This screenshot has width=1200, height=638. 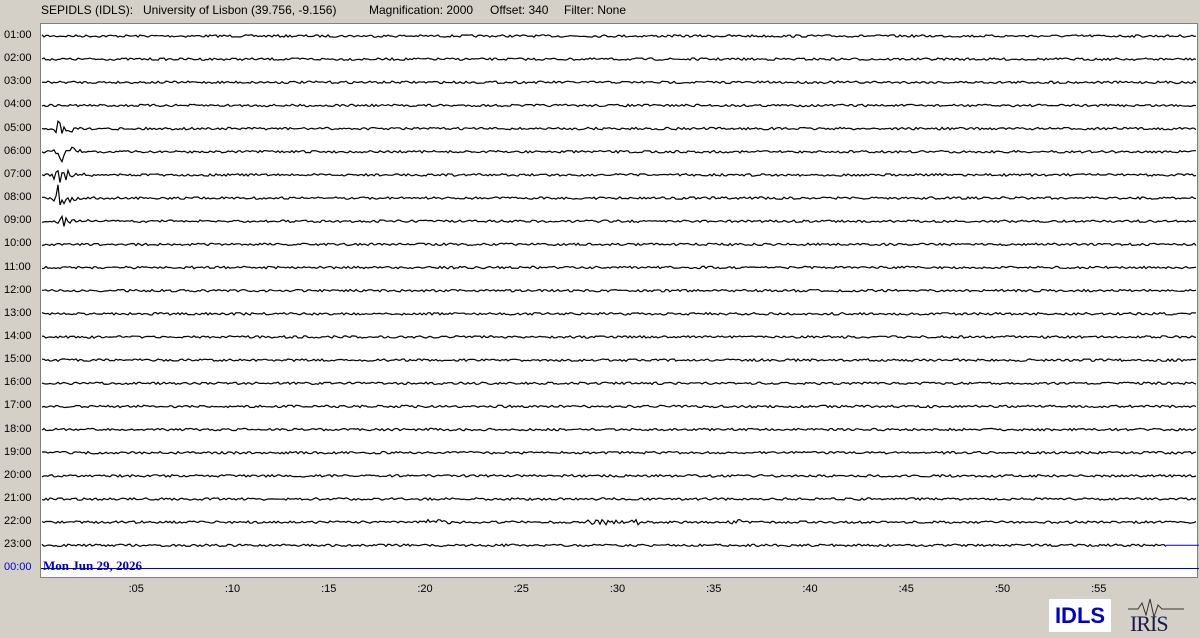 What do you see at coordinates (18, 243) in the screenshot?
I see `hour-label: 10:00` at bounding box center [18, 243].